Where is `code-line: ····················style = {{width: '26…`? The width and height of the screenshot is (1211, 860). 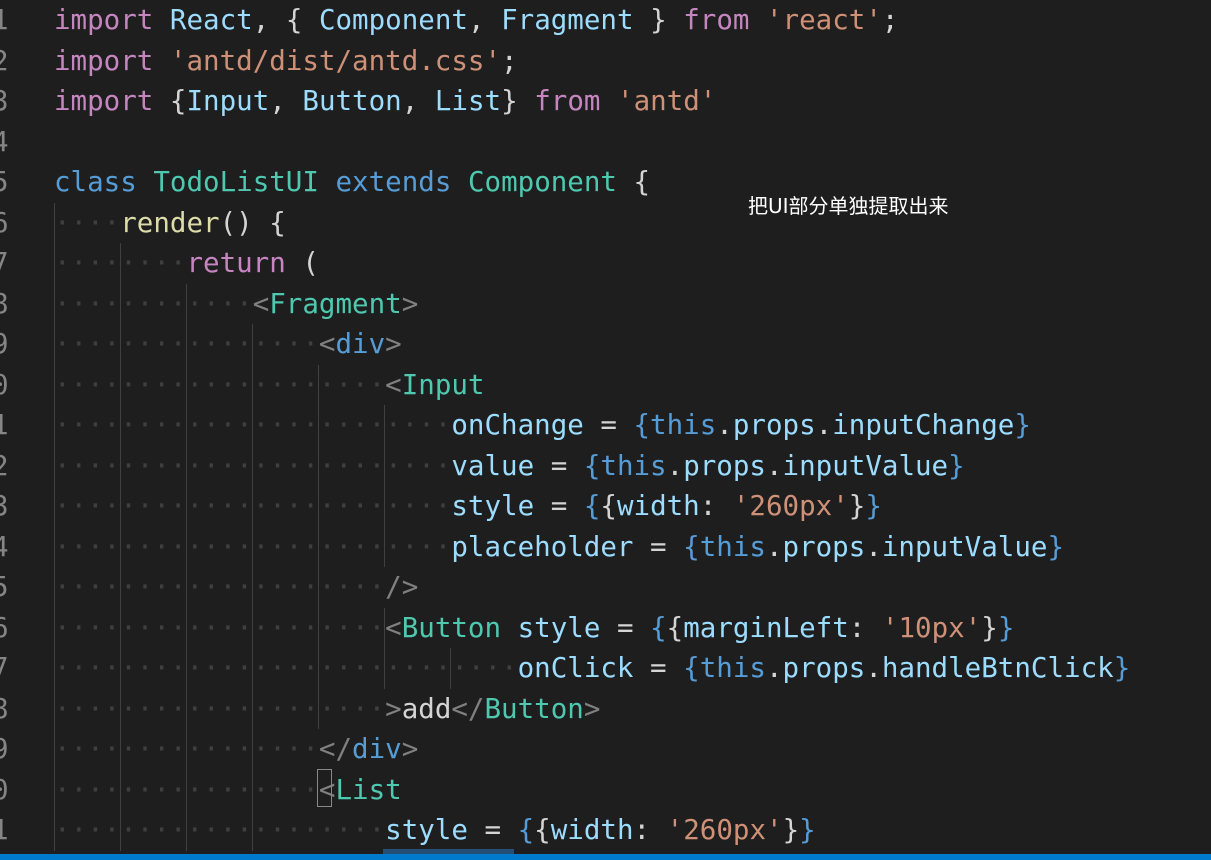 code-line: ····················style = {{width: '26… is located at coordinates (435, 830).